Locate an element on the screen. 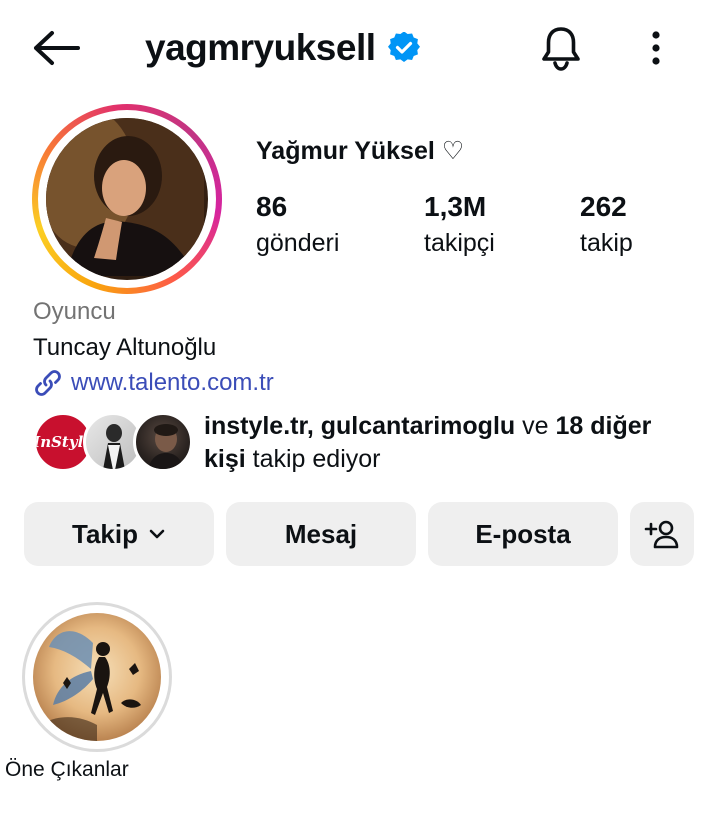 The width and height of the screenshot is (720, 828). more-vertical-icon is located at coordinates (656, 48).